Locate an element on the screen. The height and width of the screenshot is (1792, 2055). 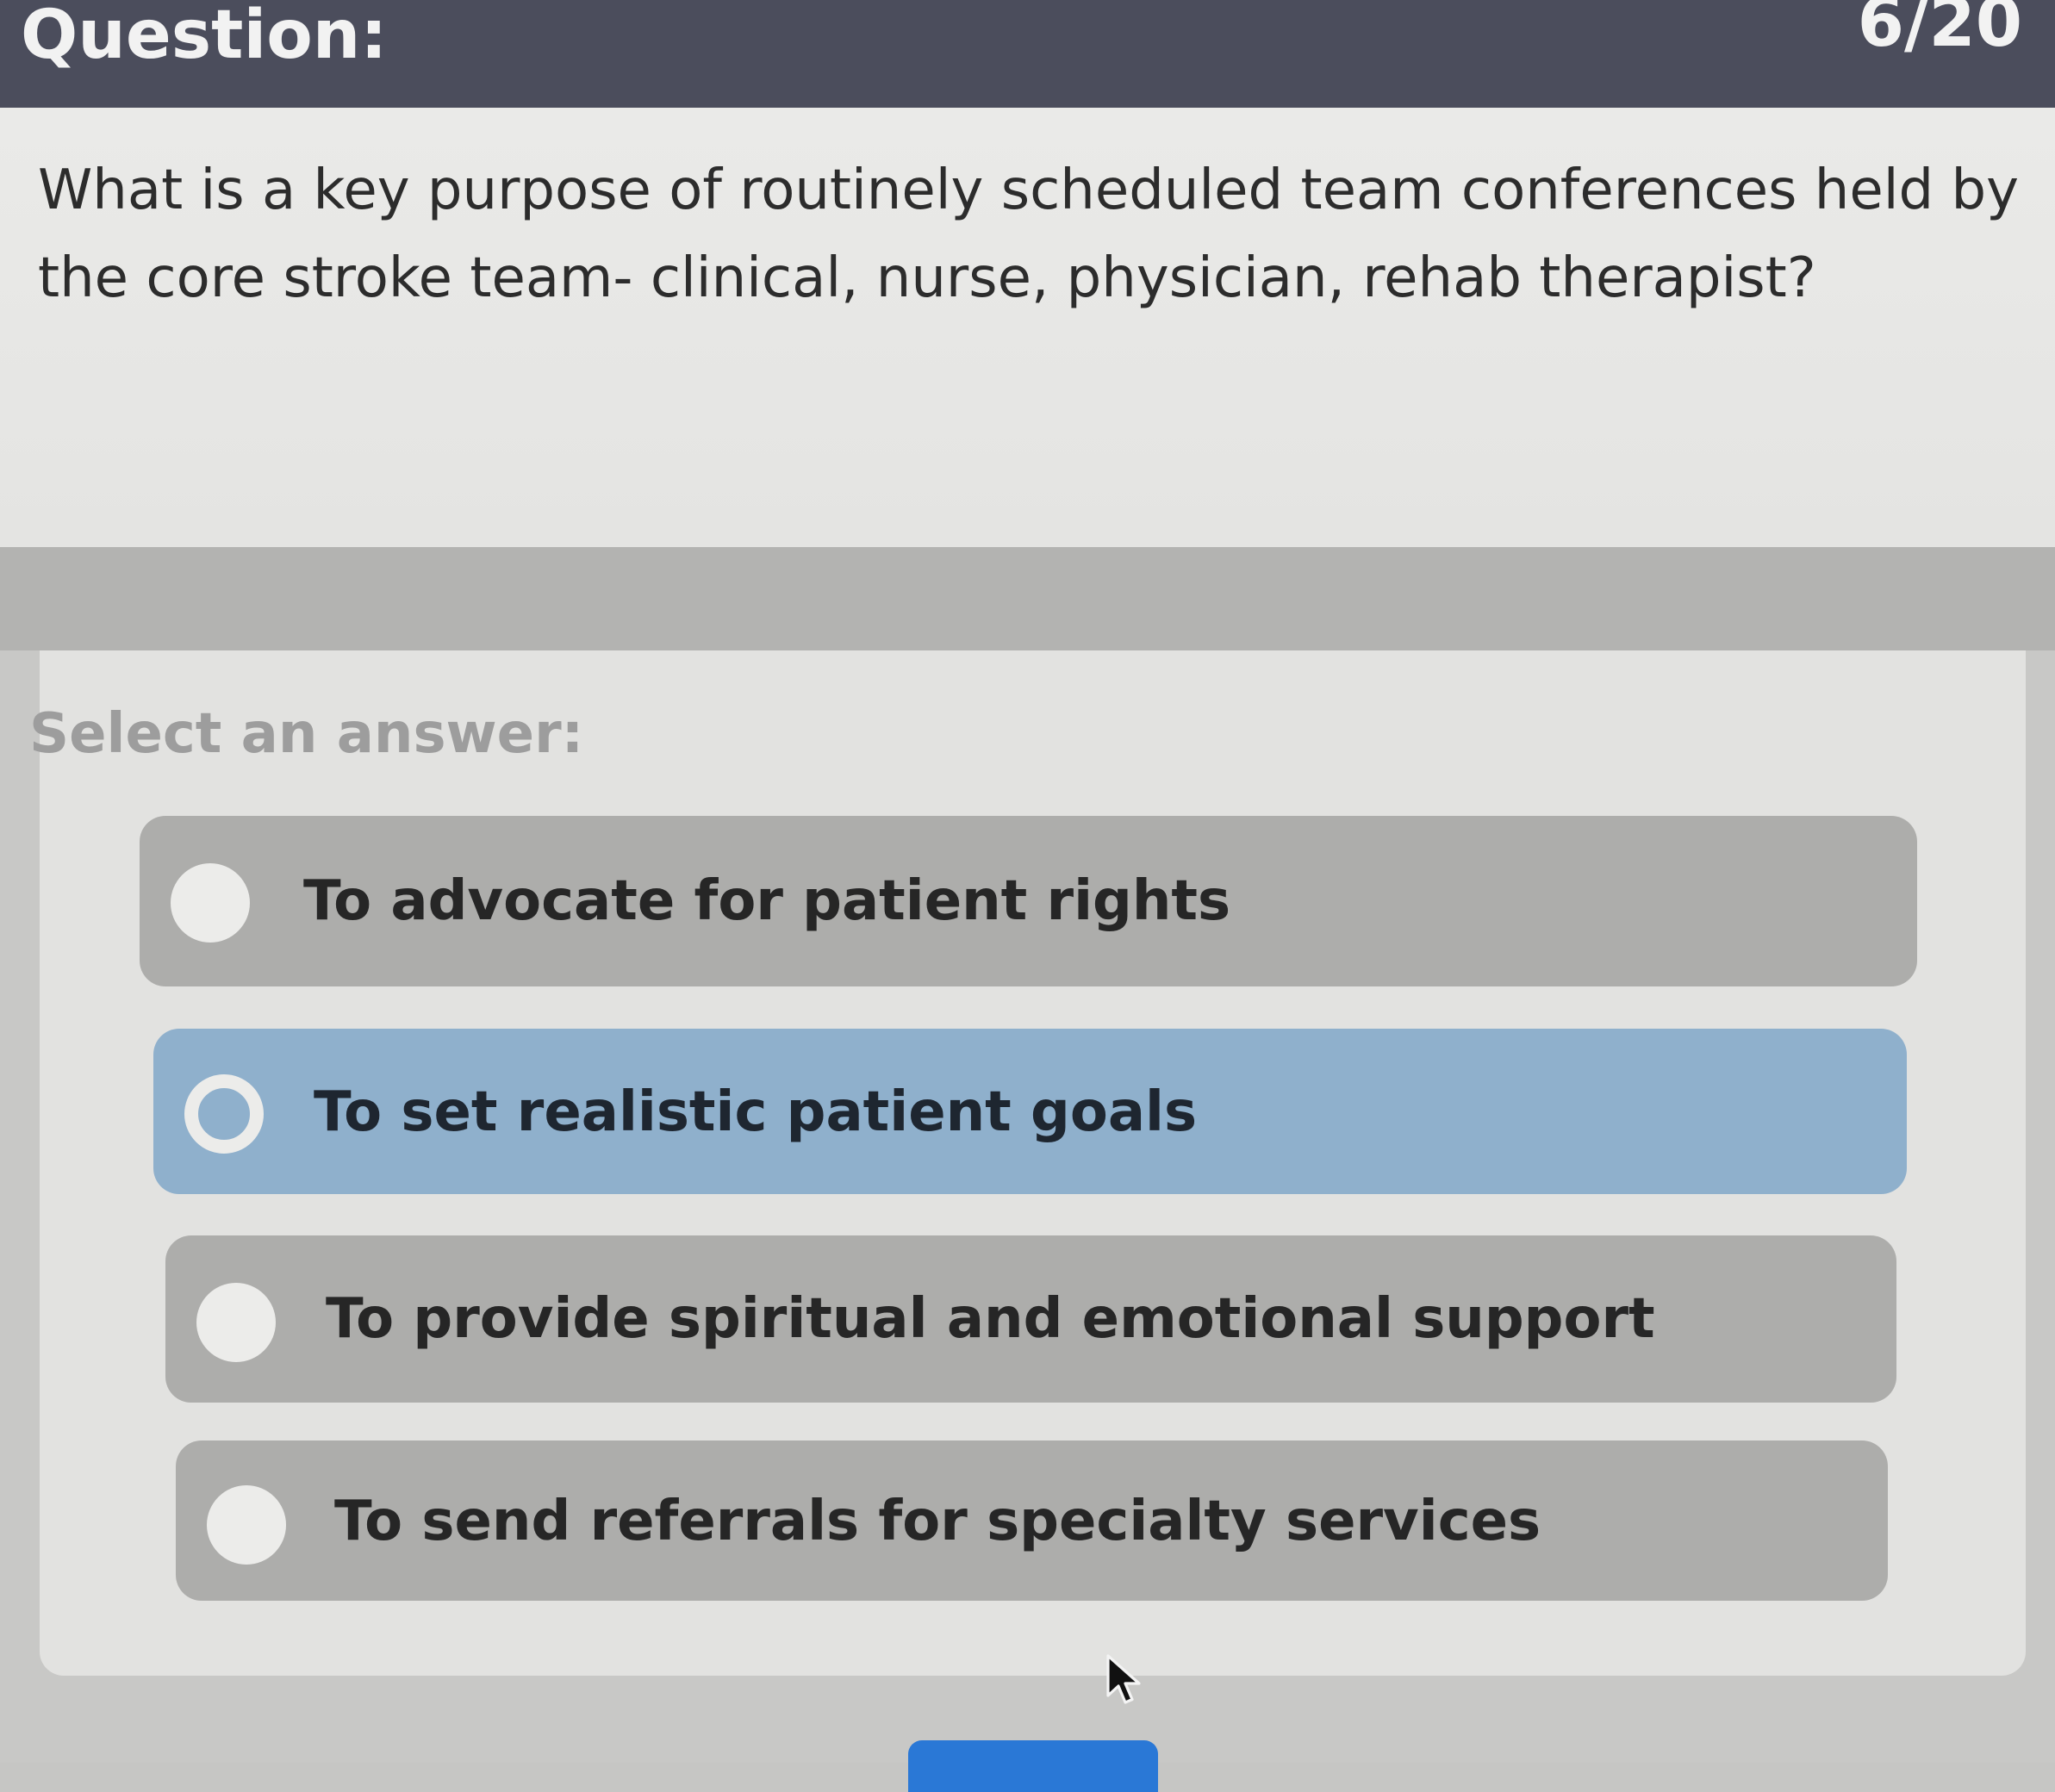
answer-option-label: To advocate for patient rights is located at coordinates (767, 901).